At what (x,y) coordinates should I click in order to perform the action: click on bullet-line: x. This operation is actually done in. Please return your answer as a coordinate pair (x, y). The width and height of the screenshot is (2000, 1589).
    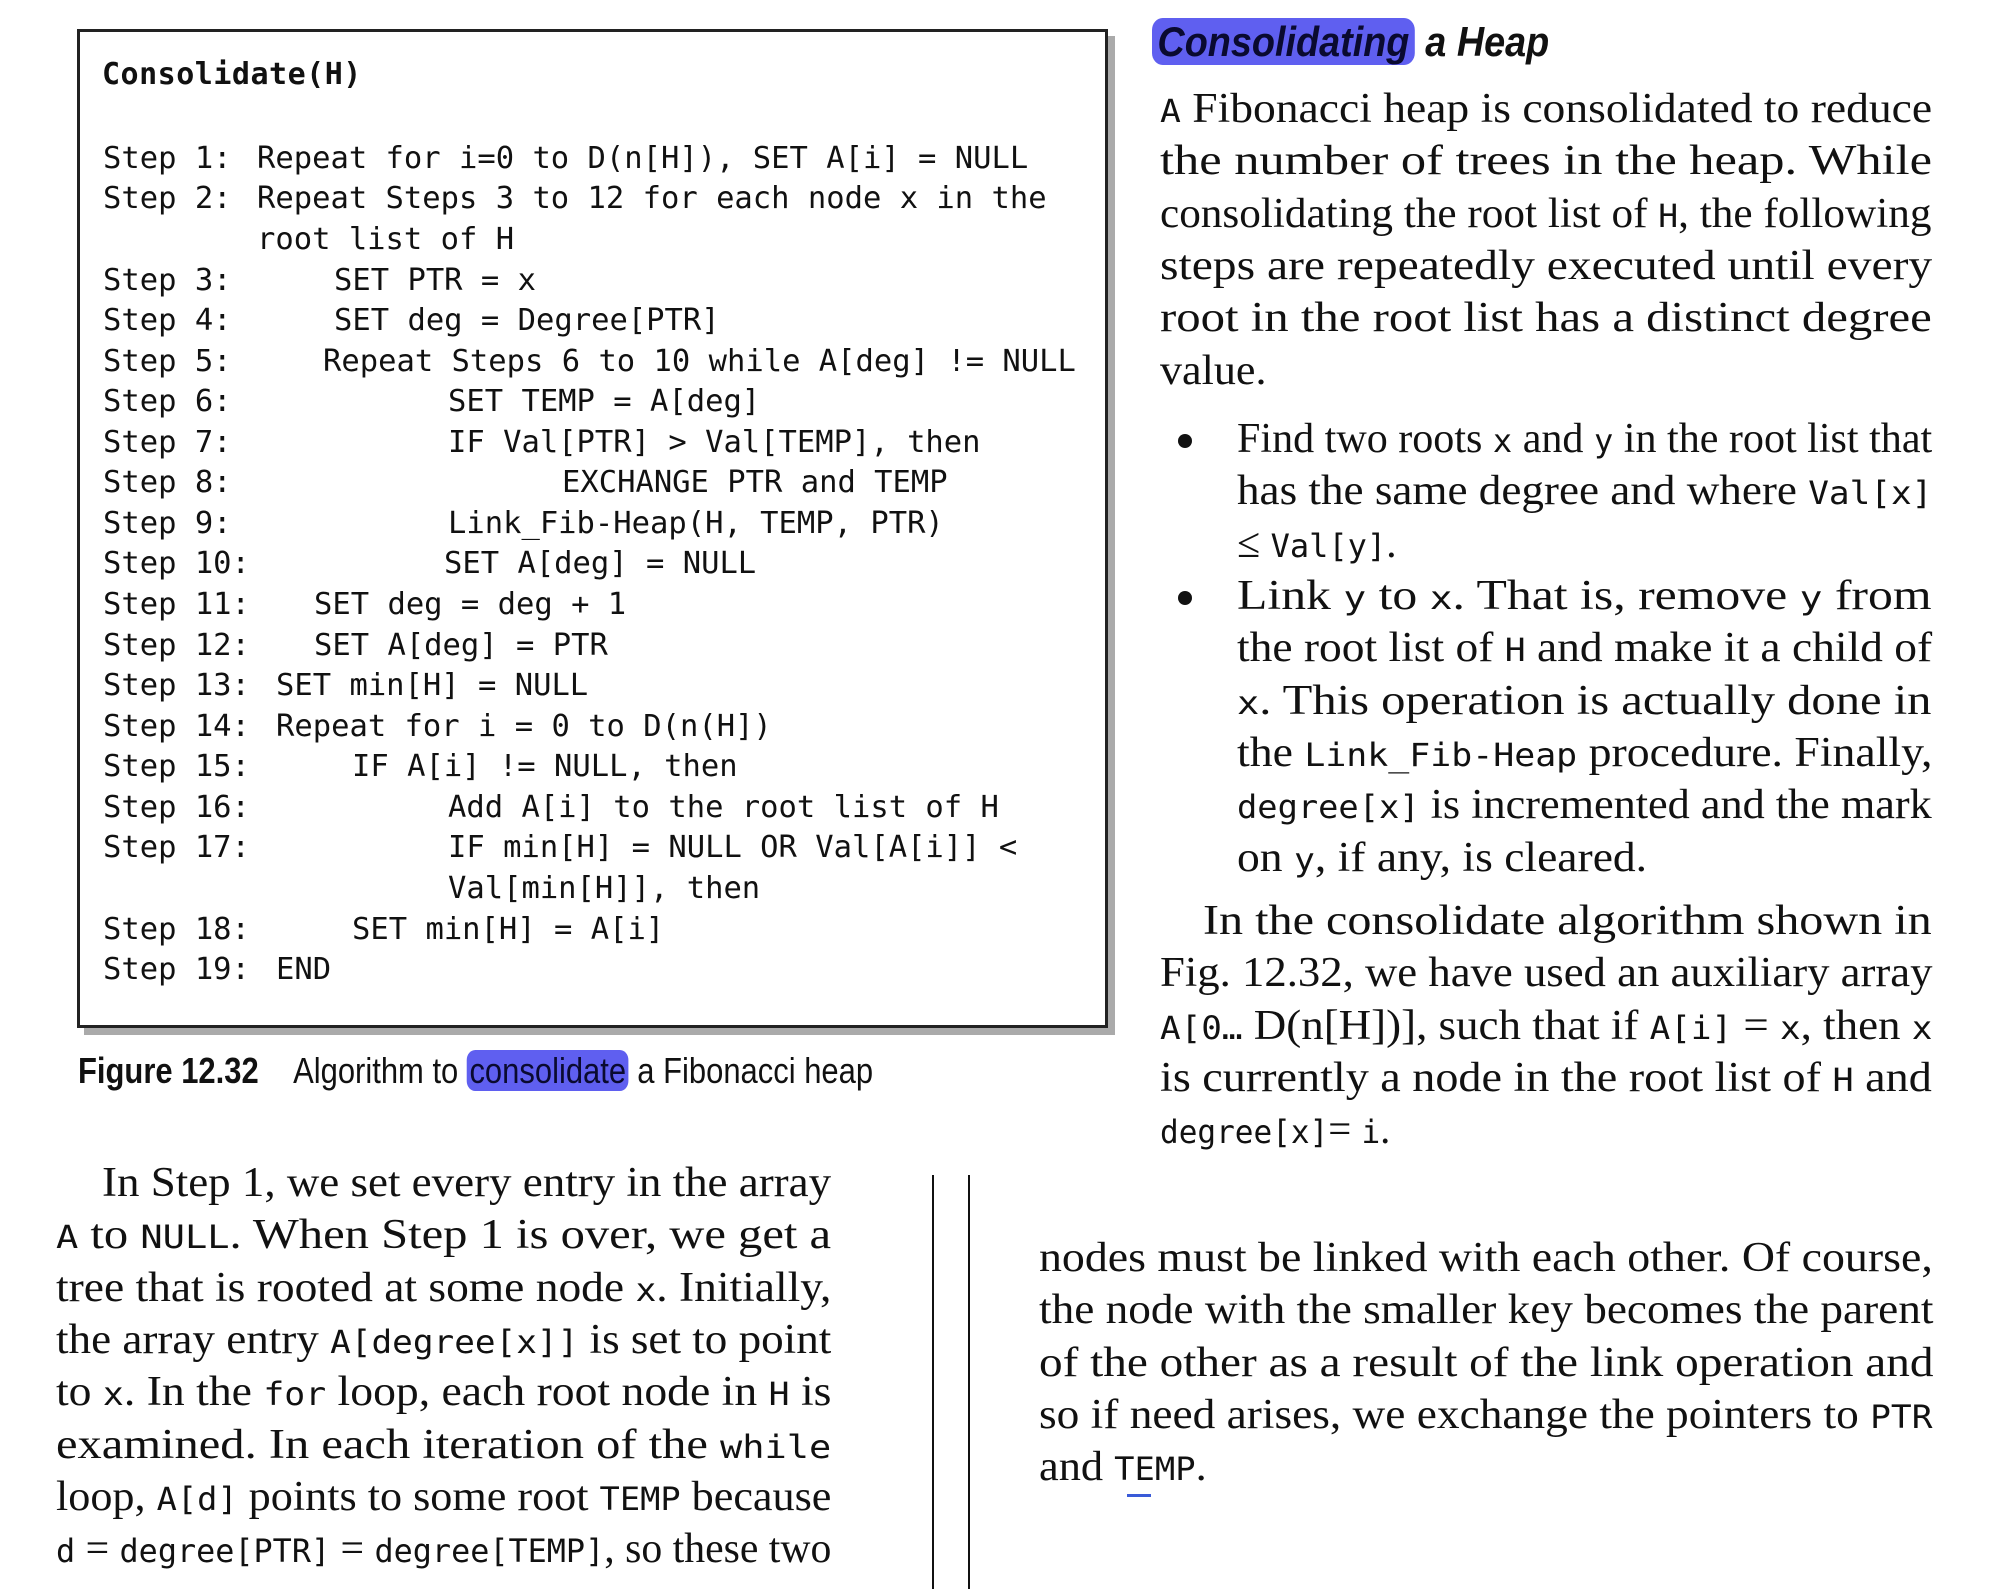
    Looking at the image, I should click on (1584, 700).